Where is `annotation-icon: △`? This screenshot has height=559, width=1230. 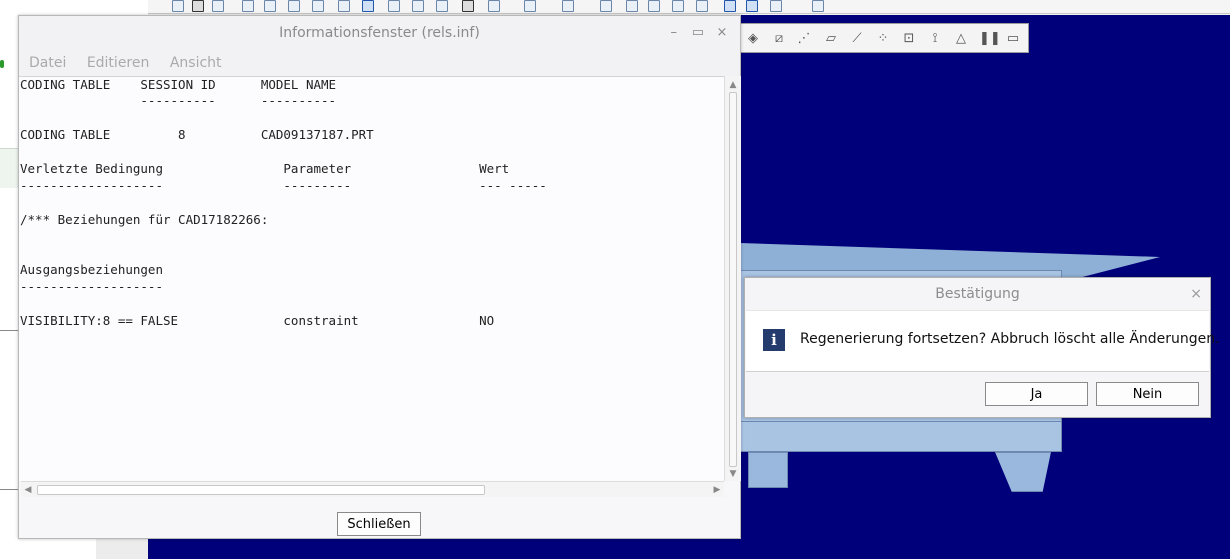
annotation-icon: △ is located at coordinates (961, 39).